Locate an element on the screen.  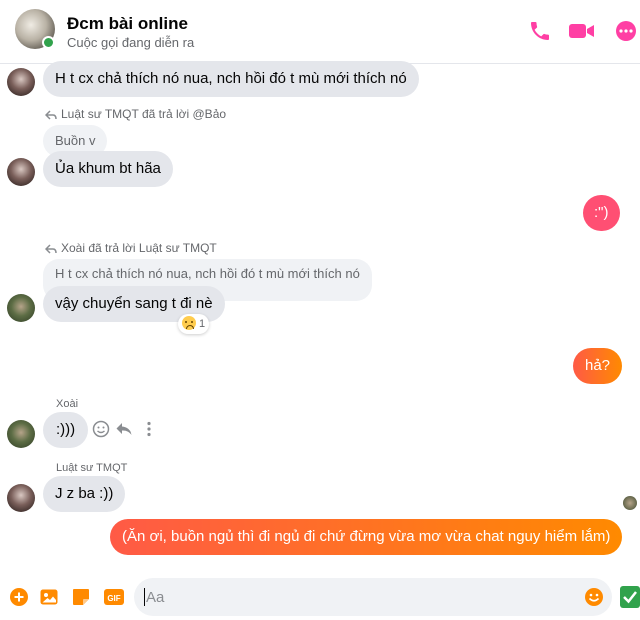
message-bubble: :))) is located at coordinates (66, 430).